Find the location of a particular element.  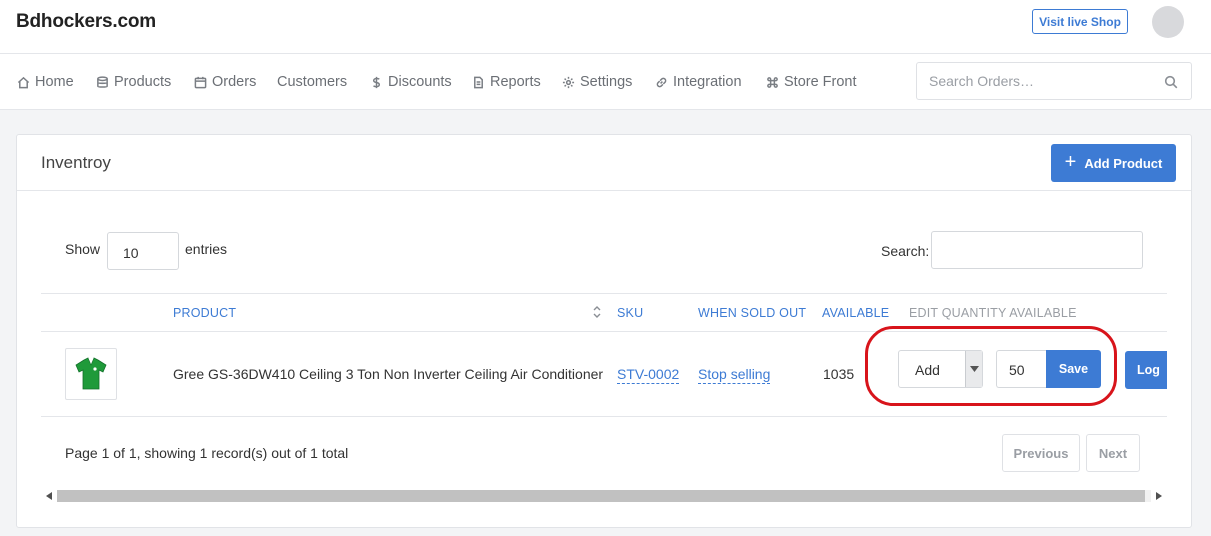

nav-item-customers: Customers is located at coordinates (312, 82).